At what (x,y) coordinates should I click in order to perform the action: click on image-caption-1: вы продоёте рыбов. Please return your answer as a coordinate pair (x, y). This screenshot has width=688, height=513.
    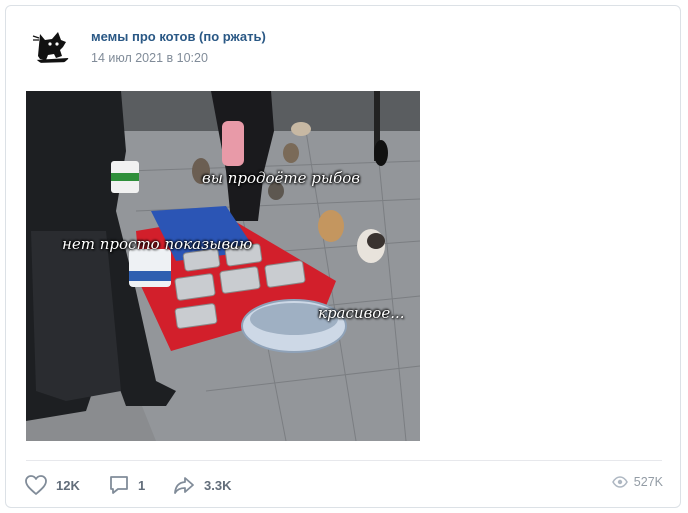
    Looking at the image, I should click on (281, 178).